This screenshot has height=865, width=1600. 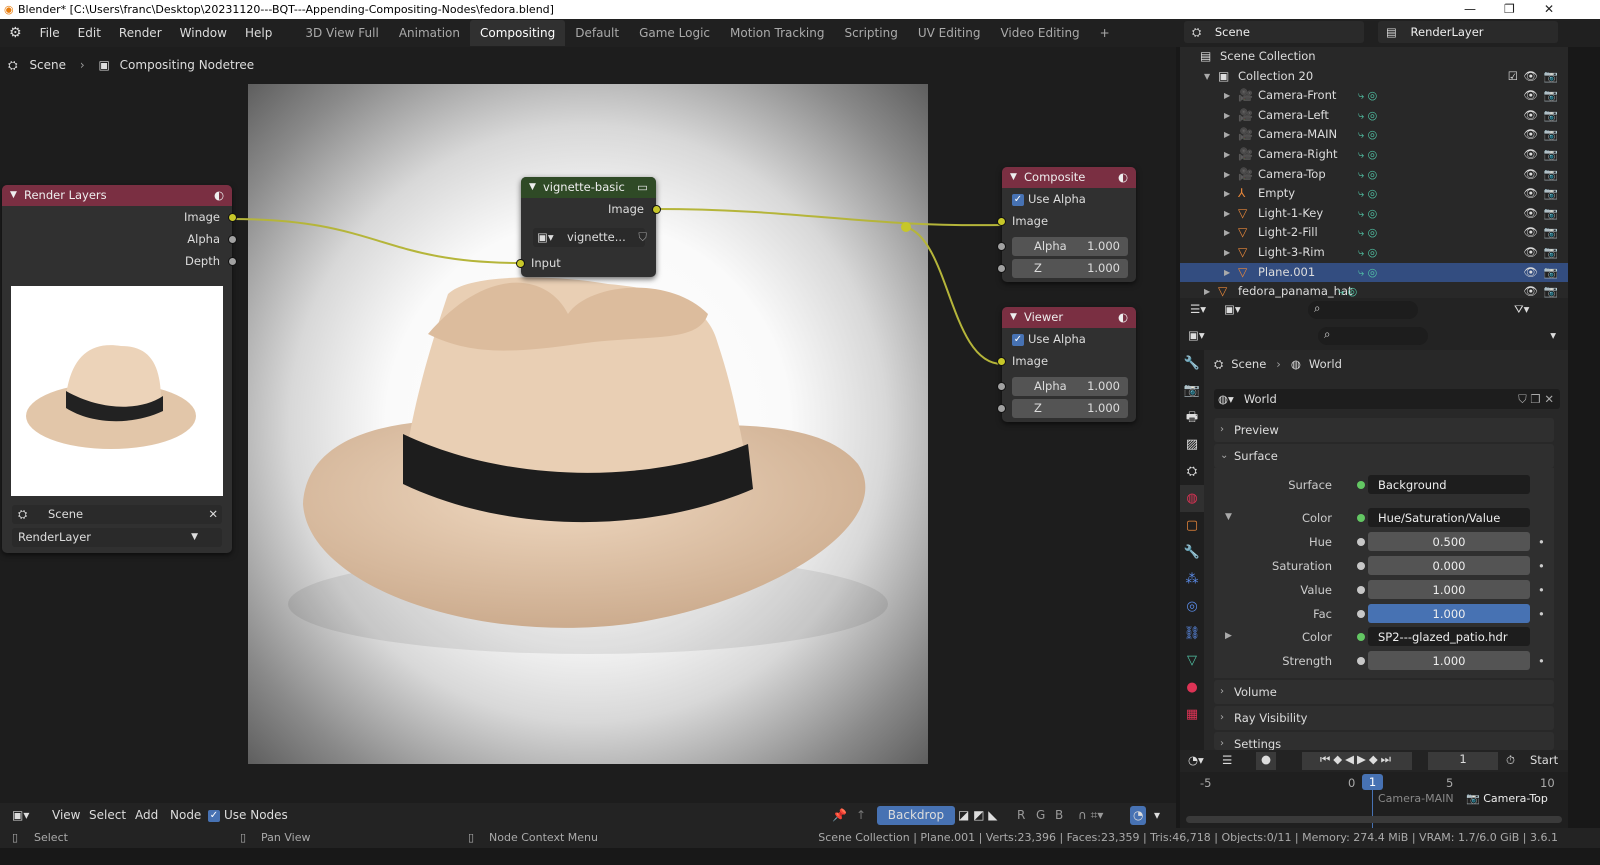 I want to click on section-volume: › Volume, so click(x=1384, y=692).